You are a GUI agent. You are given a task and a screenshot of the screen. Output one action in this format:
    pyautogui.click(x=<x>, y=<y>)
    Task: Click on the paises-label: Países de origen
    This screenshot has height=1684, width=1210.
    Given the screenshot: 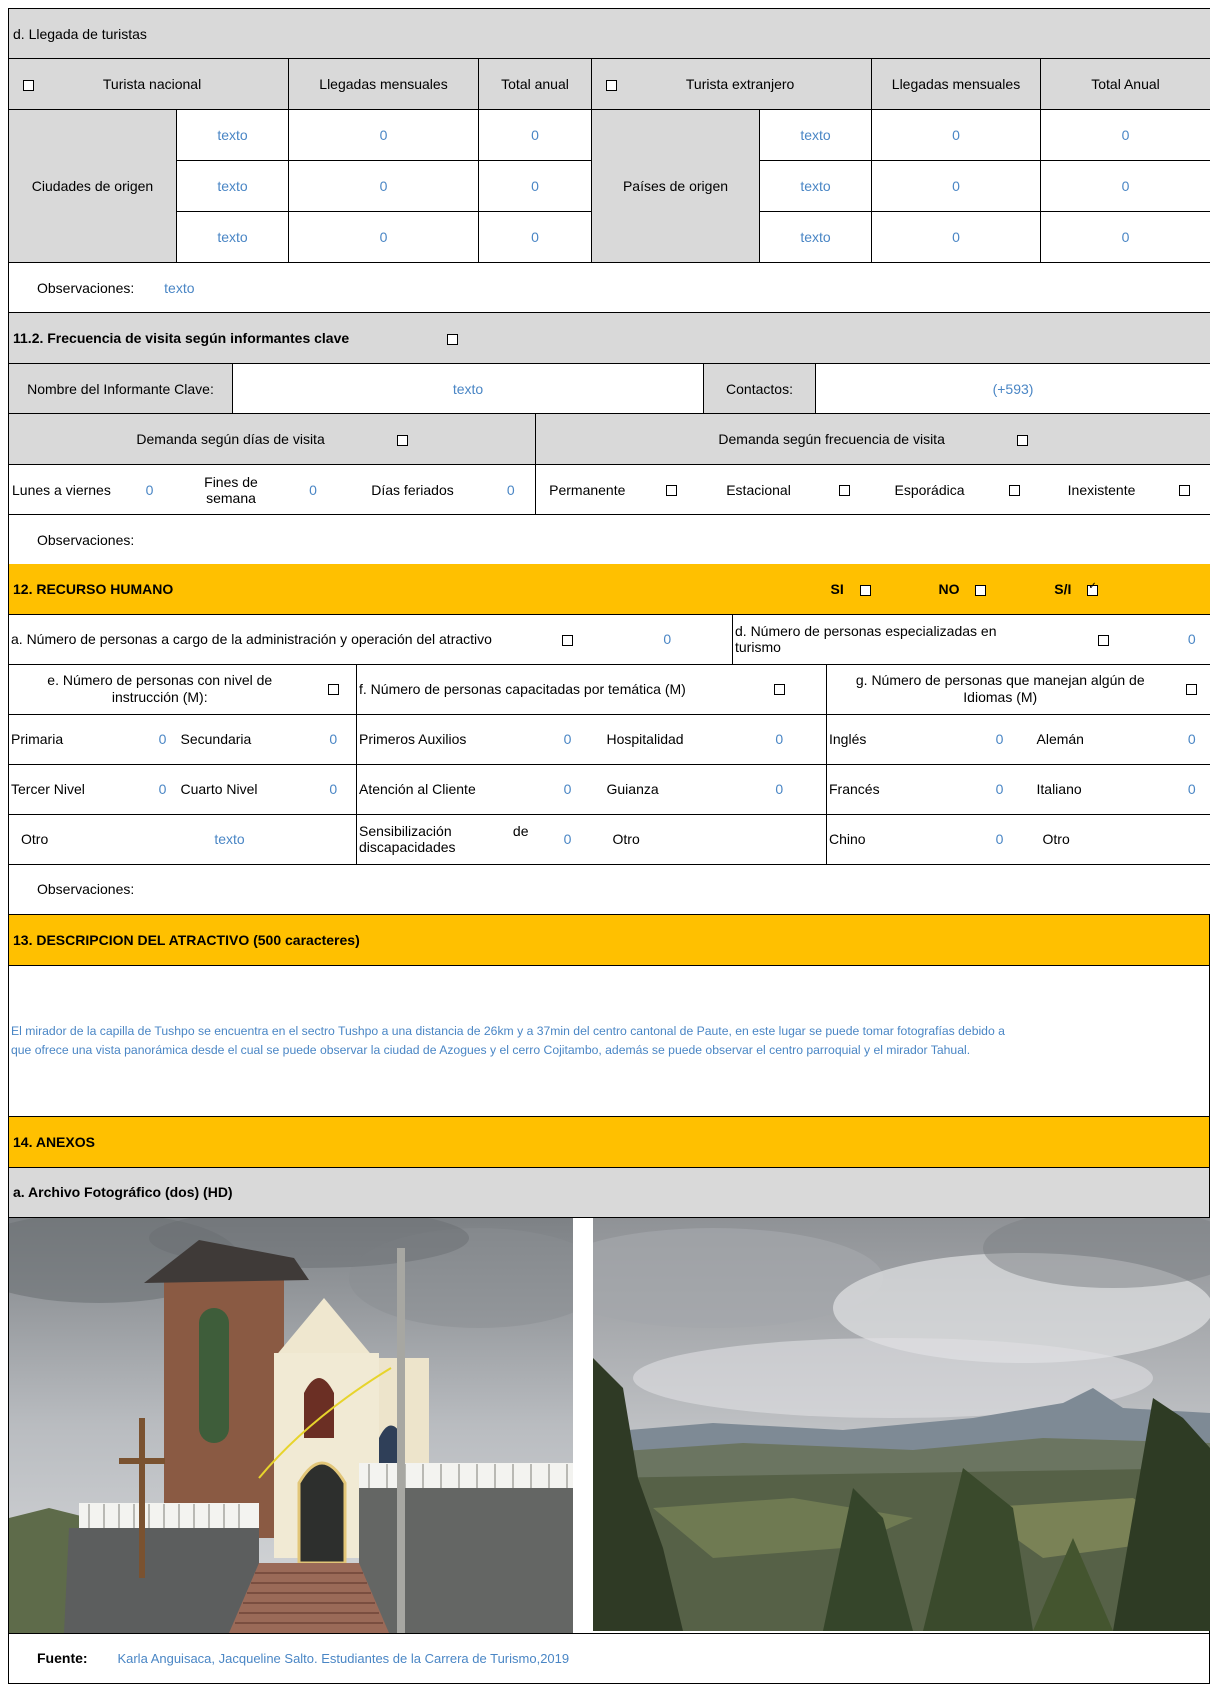 What is the action you would take?
    pyautogui.click(x=676, y=186)
    